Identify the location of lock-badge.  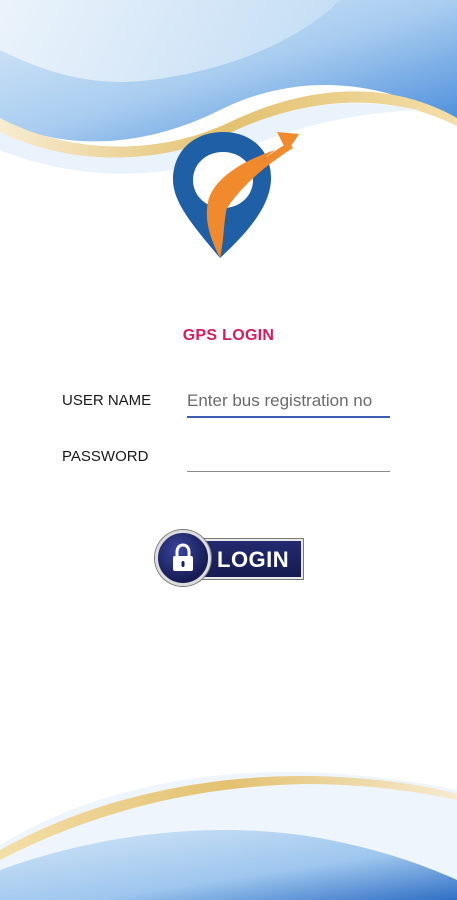
(183, 558).